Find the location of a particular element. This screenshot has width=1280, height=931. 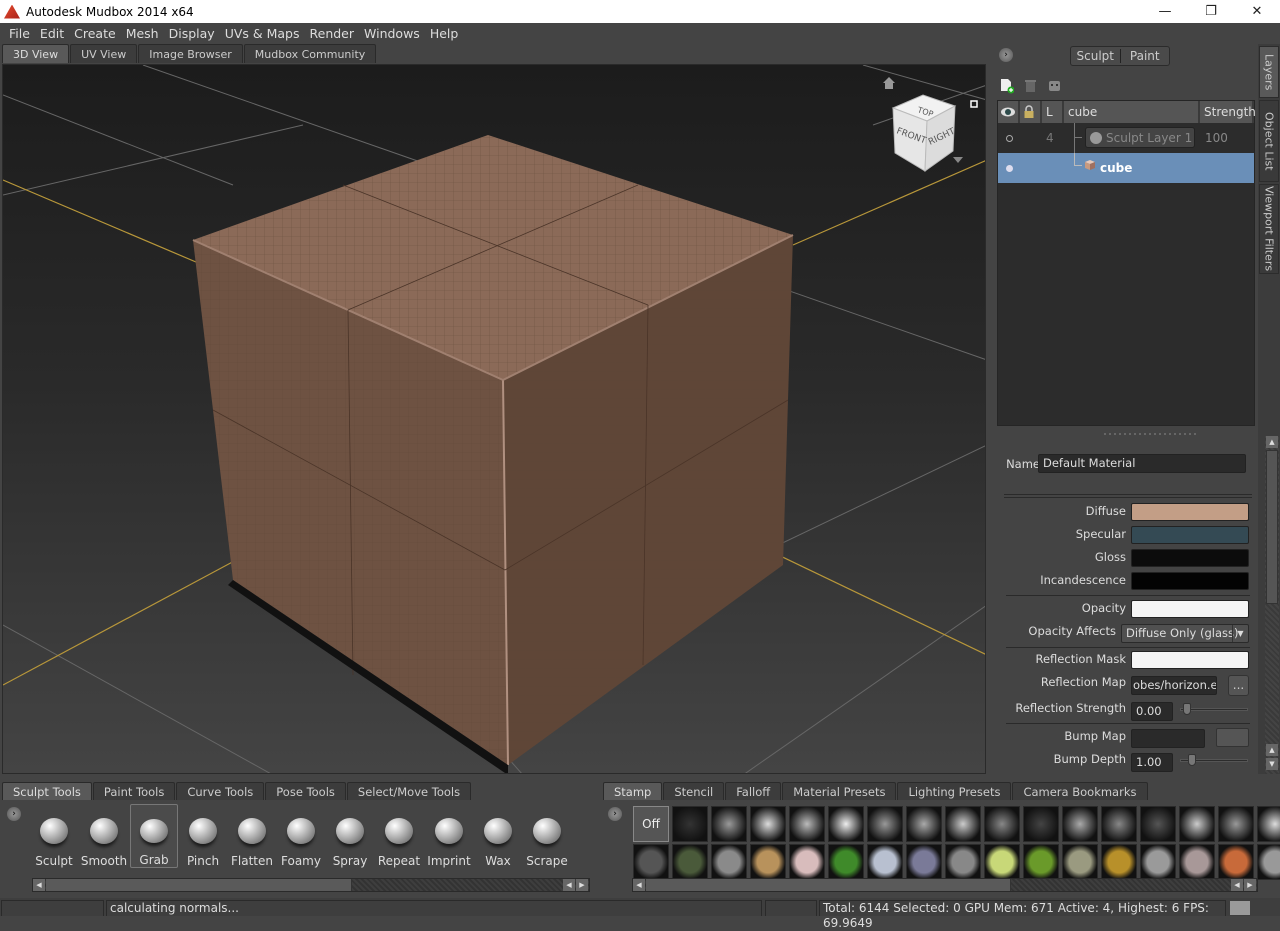

layer-visibility-toggle is located at coordinates (1009, 138).